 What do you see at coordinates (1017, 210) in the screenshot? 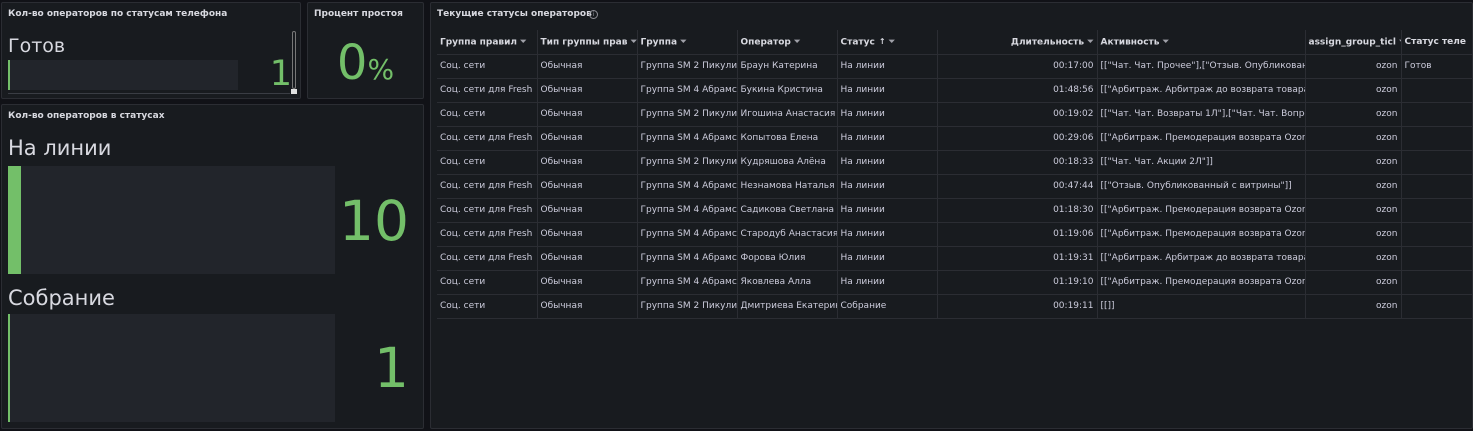
I see `table-cell: 01:18:30` at bounding box center [1017, 210].